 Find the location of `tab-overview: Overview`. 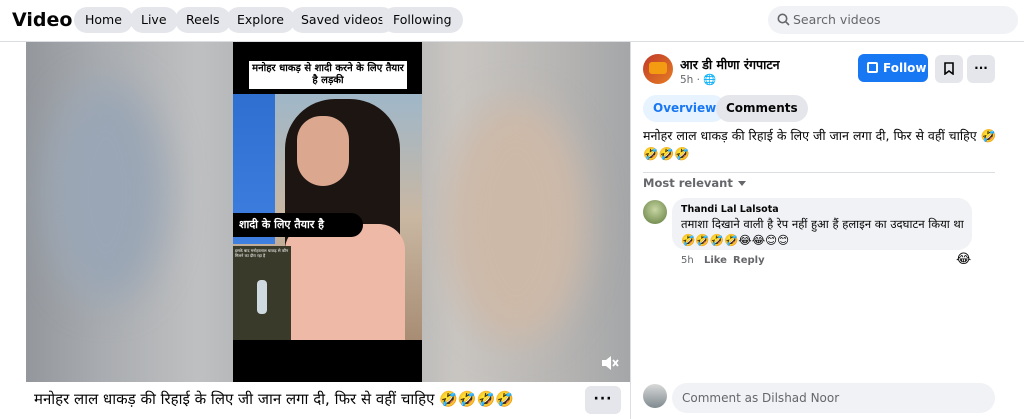

tab-overview: Overview is located at coordinates (685, 108).